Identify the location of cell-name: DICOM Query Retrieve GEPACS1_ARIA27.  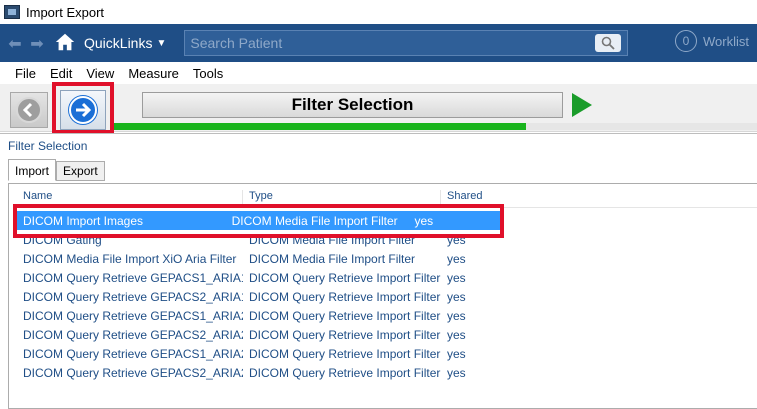
(133, 353).